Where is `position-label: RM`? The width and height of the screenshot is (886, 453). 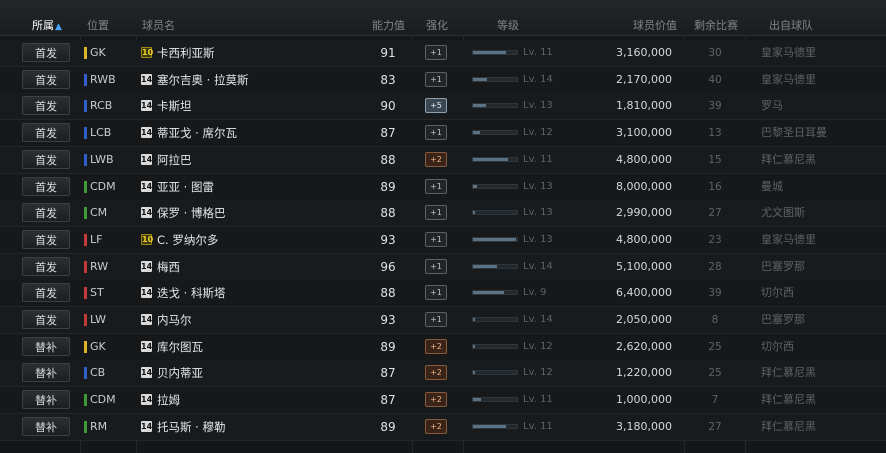
position-label: RM is located at coordinates (99, 426).